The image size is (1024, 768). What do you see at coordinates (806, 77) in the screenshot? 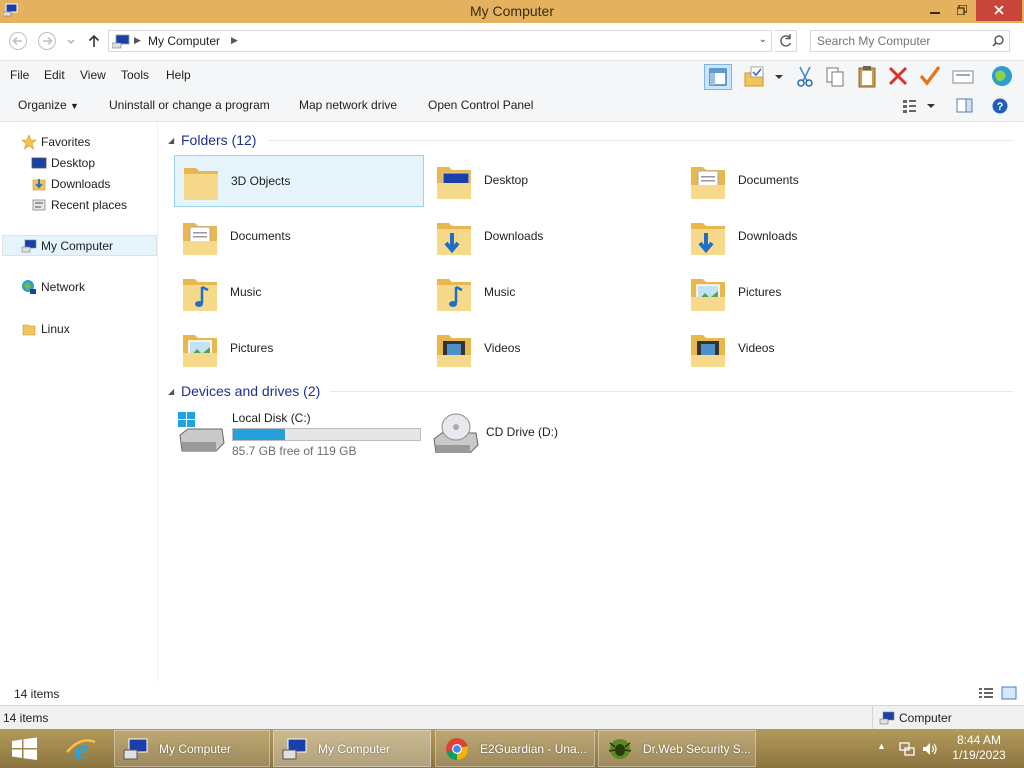
I see `cut-button` at bounding box center [806, 77].